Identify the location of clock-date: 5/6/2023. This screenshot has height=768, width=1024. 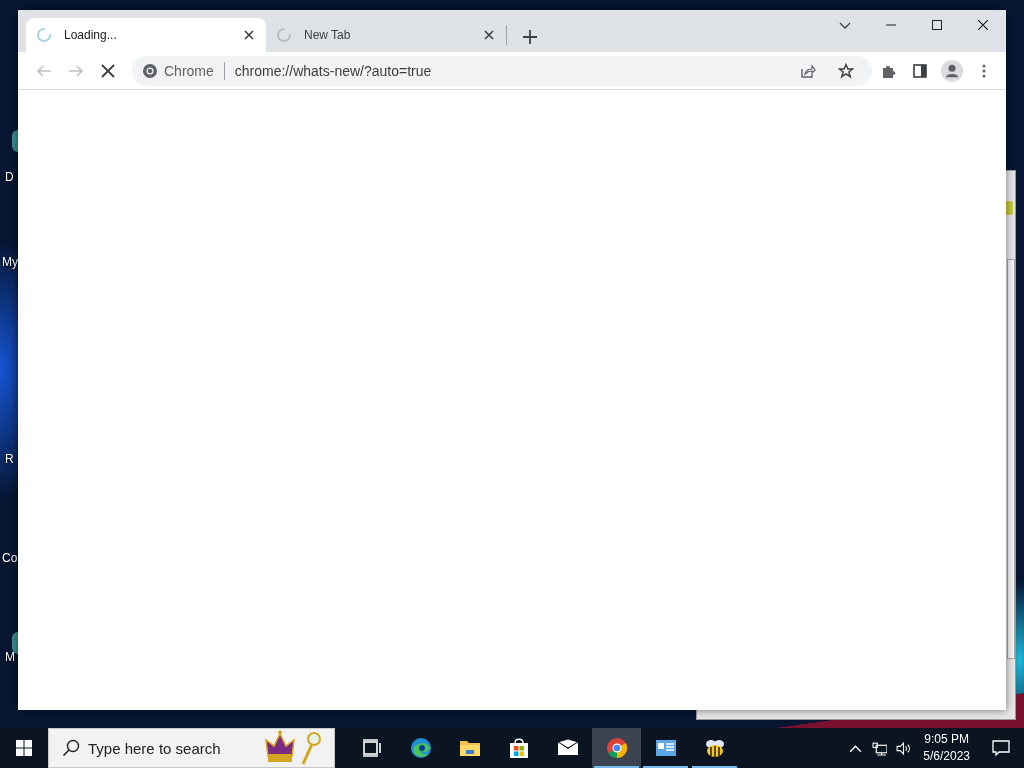
(946, 756).